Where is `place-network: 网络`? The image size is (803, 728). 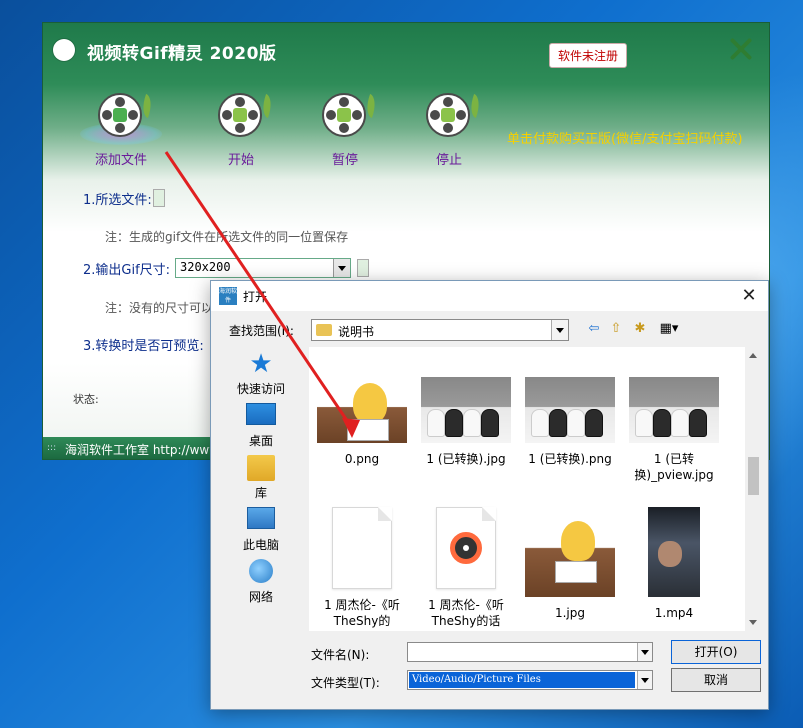 place-network: 网络 is located at coordinates (261, 582).